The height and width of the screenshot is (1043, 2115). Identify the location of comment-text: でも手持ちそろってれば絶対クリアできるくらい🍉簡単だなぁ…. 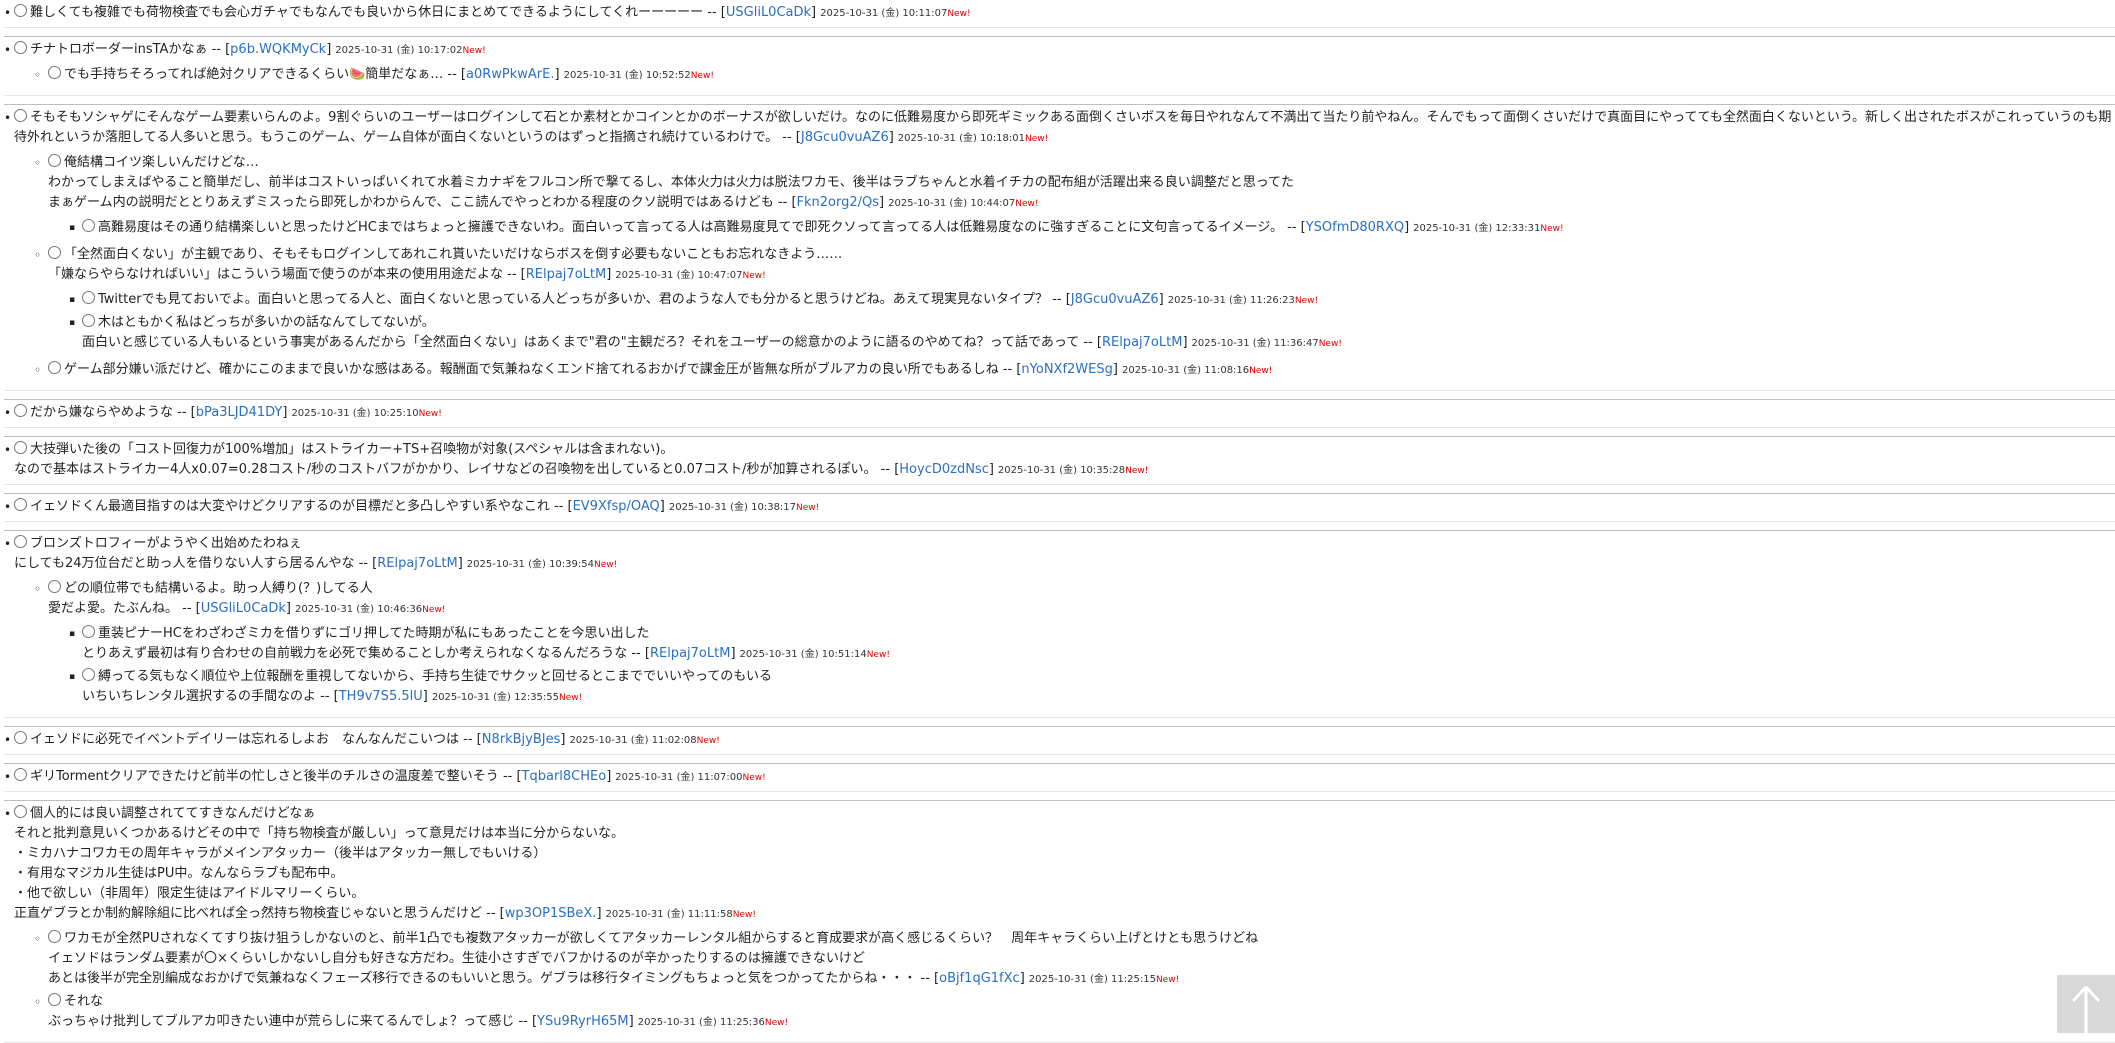
(254, 74).